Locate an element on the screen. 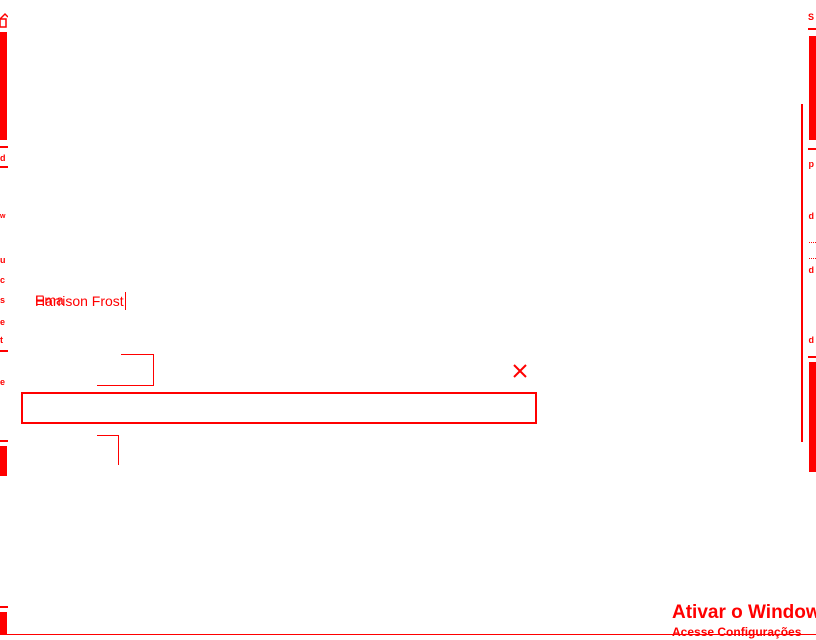  watermark-subtitle: Acesse Configurações is located at coordinates (737, 632).